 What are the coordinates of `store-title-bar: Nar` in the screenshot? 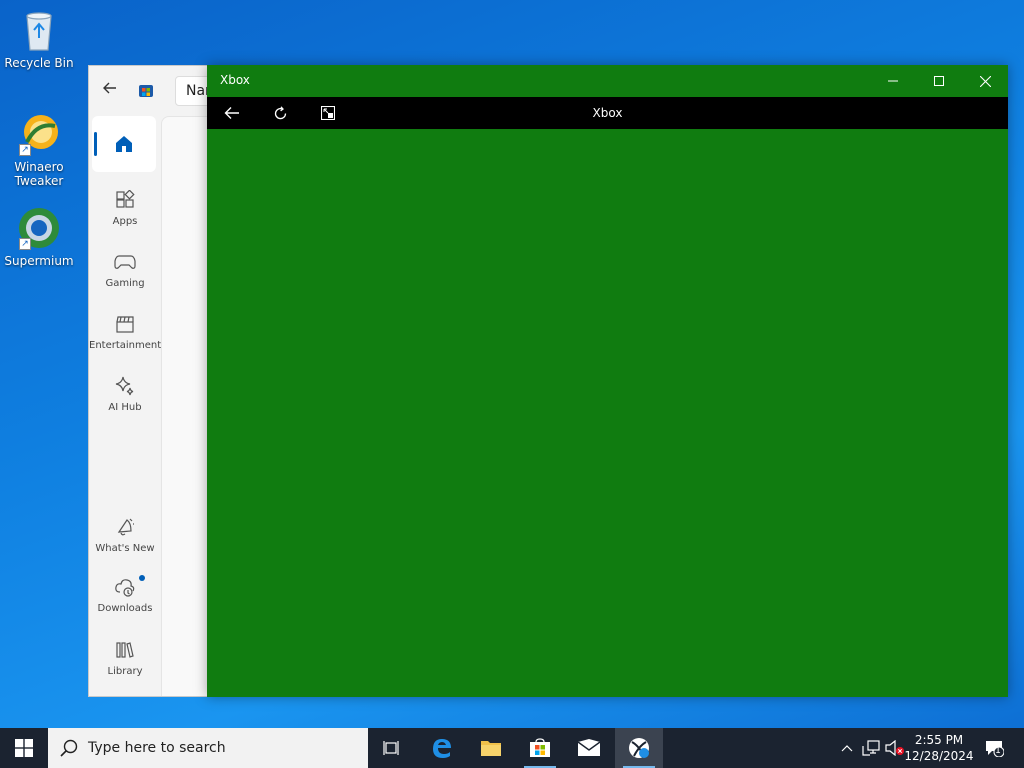 It's located at (153, 91).